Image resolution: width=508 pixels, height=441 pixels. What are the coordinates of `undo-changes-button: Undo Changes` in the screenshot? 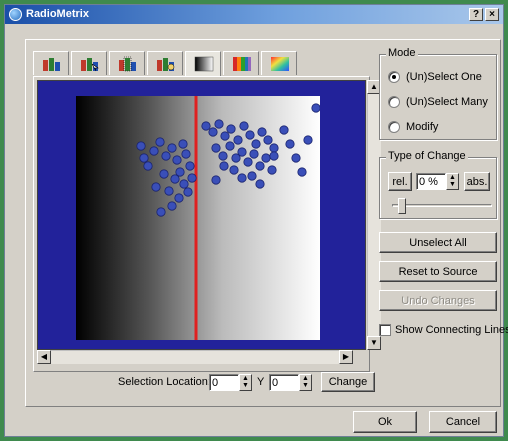 It's located at (438, 300).